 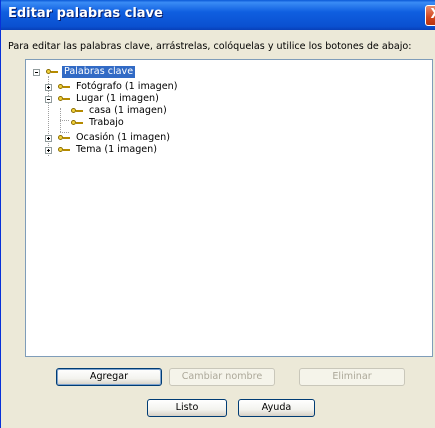 I want to click on tree-item-tema: Tema (1 imagen), so click(x=102, y=150).